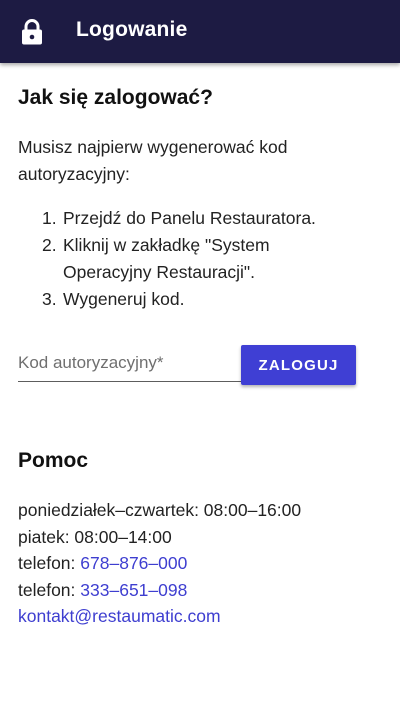 The image size is (400, 711). I want to click on authorization-code-field: Kod autoryzacyjny*, so click(130, 366).